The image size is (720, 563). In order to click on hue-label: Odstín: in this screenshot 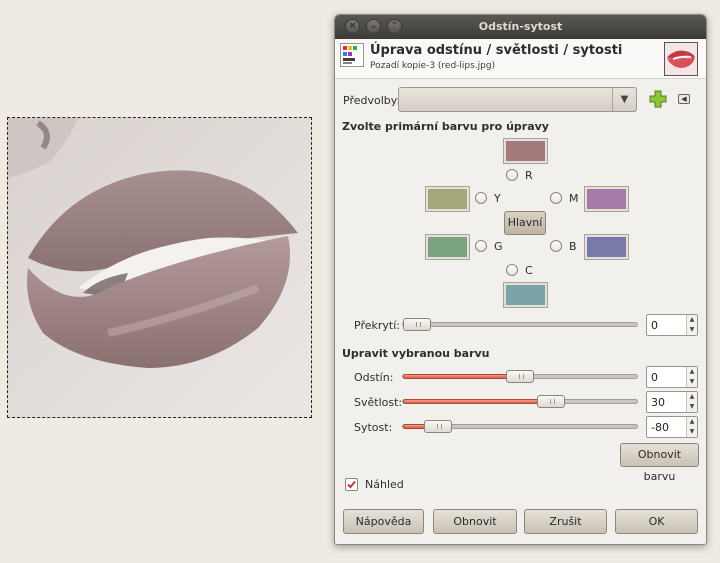, I will do `click(374, 377)`.